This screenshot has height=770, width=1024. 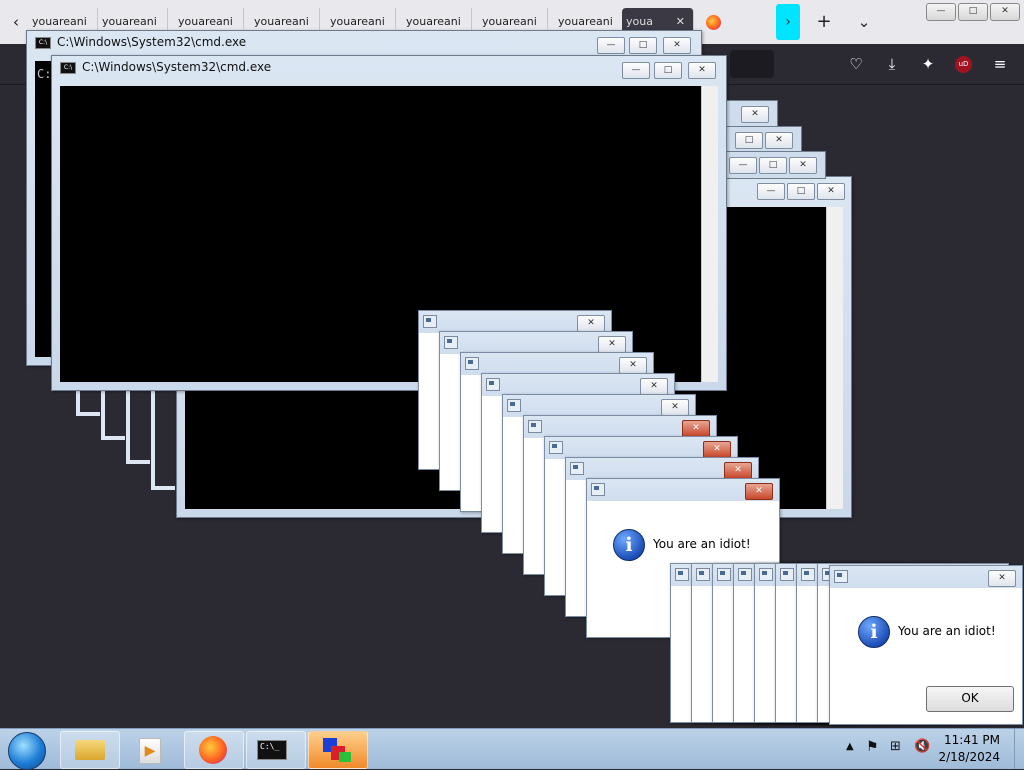 I want to click on taskbar-media-player: ▶, so click(x=152, y=750).